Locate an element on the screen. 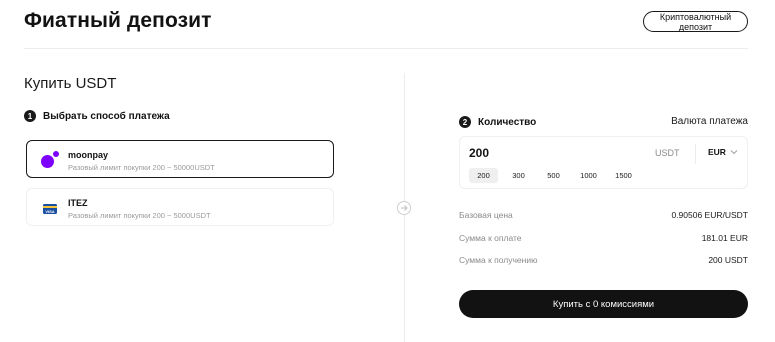 This screenshot has height=342, width=775. chevron-down-icon is located at coordinates (734, 152).